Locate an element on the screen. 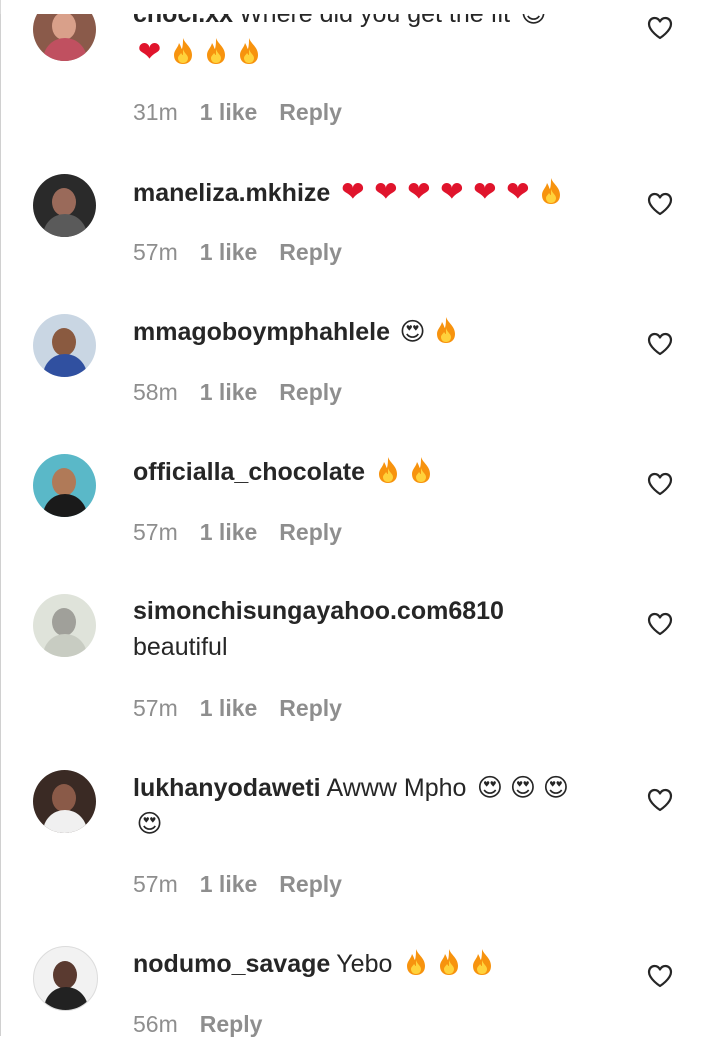  comment-text-line: officialla_chocolate is located at coordinates (376, 472).